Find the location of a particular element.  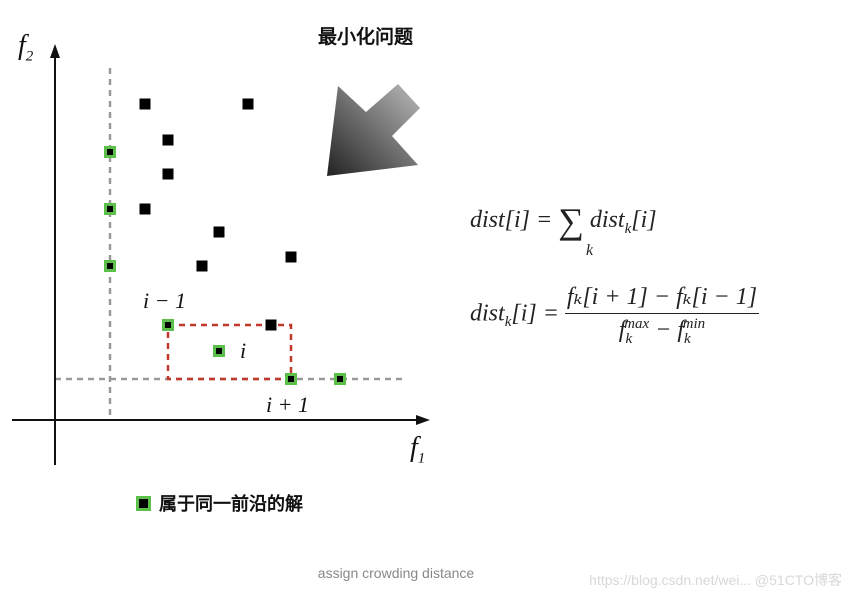

chart-title: 最小化问题 is located at coordinates (366, 37).